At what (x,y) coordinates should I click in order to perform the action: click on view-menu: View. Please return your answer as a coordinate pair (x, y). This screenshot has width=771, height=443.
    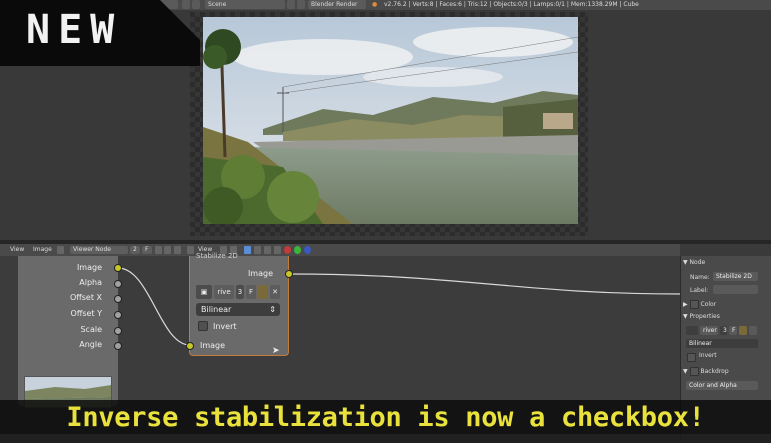
    Looking at the image, I should click on (17, 250).